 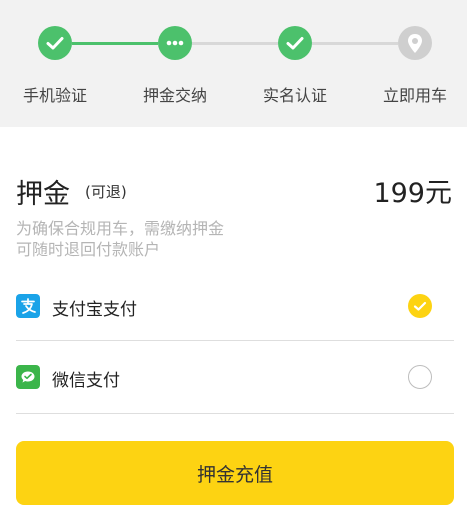 I want to click on payment-option-wechat: 微信支付, so click(x=235, y=377).